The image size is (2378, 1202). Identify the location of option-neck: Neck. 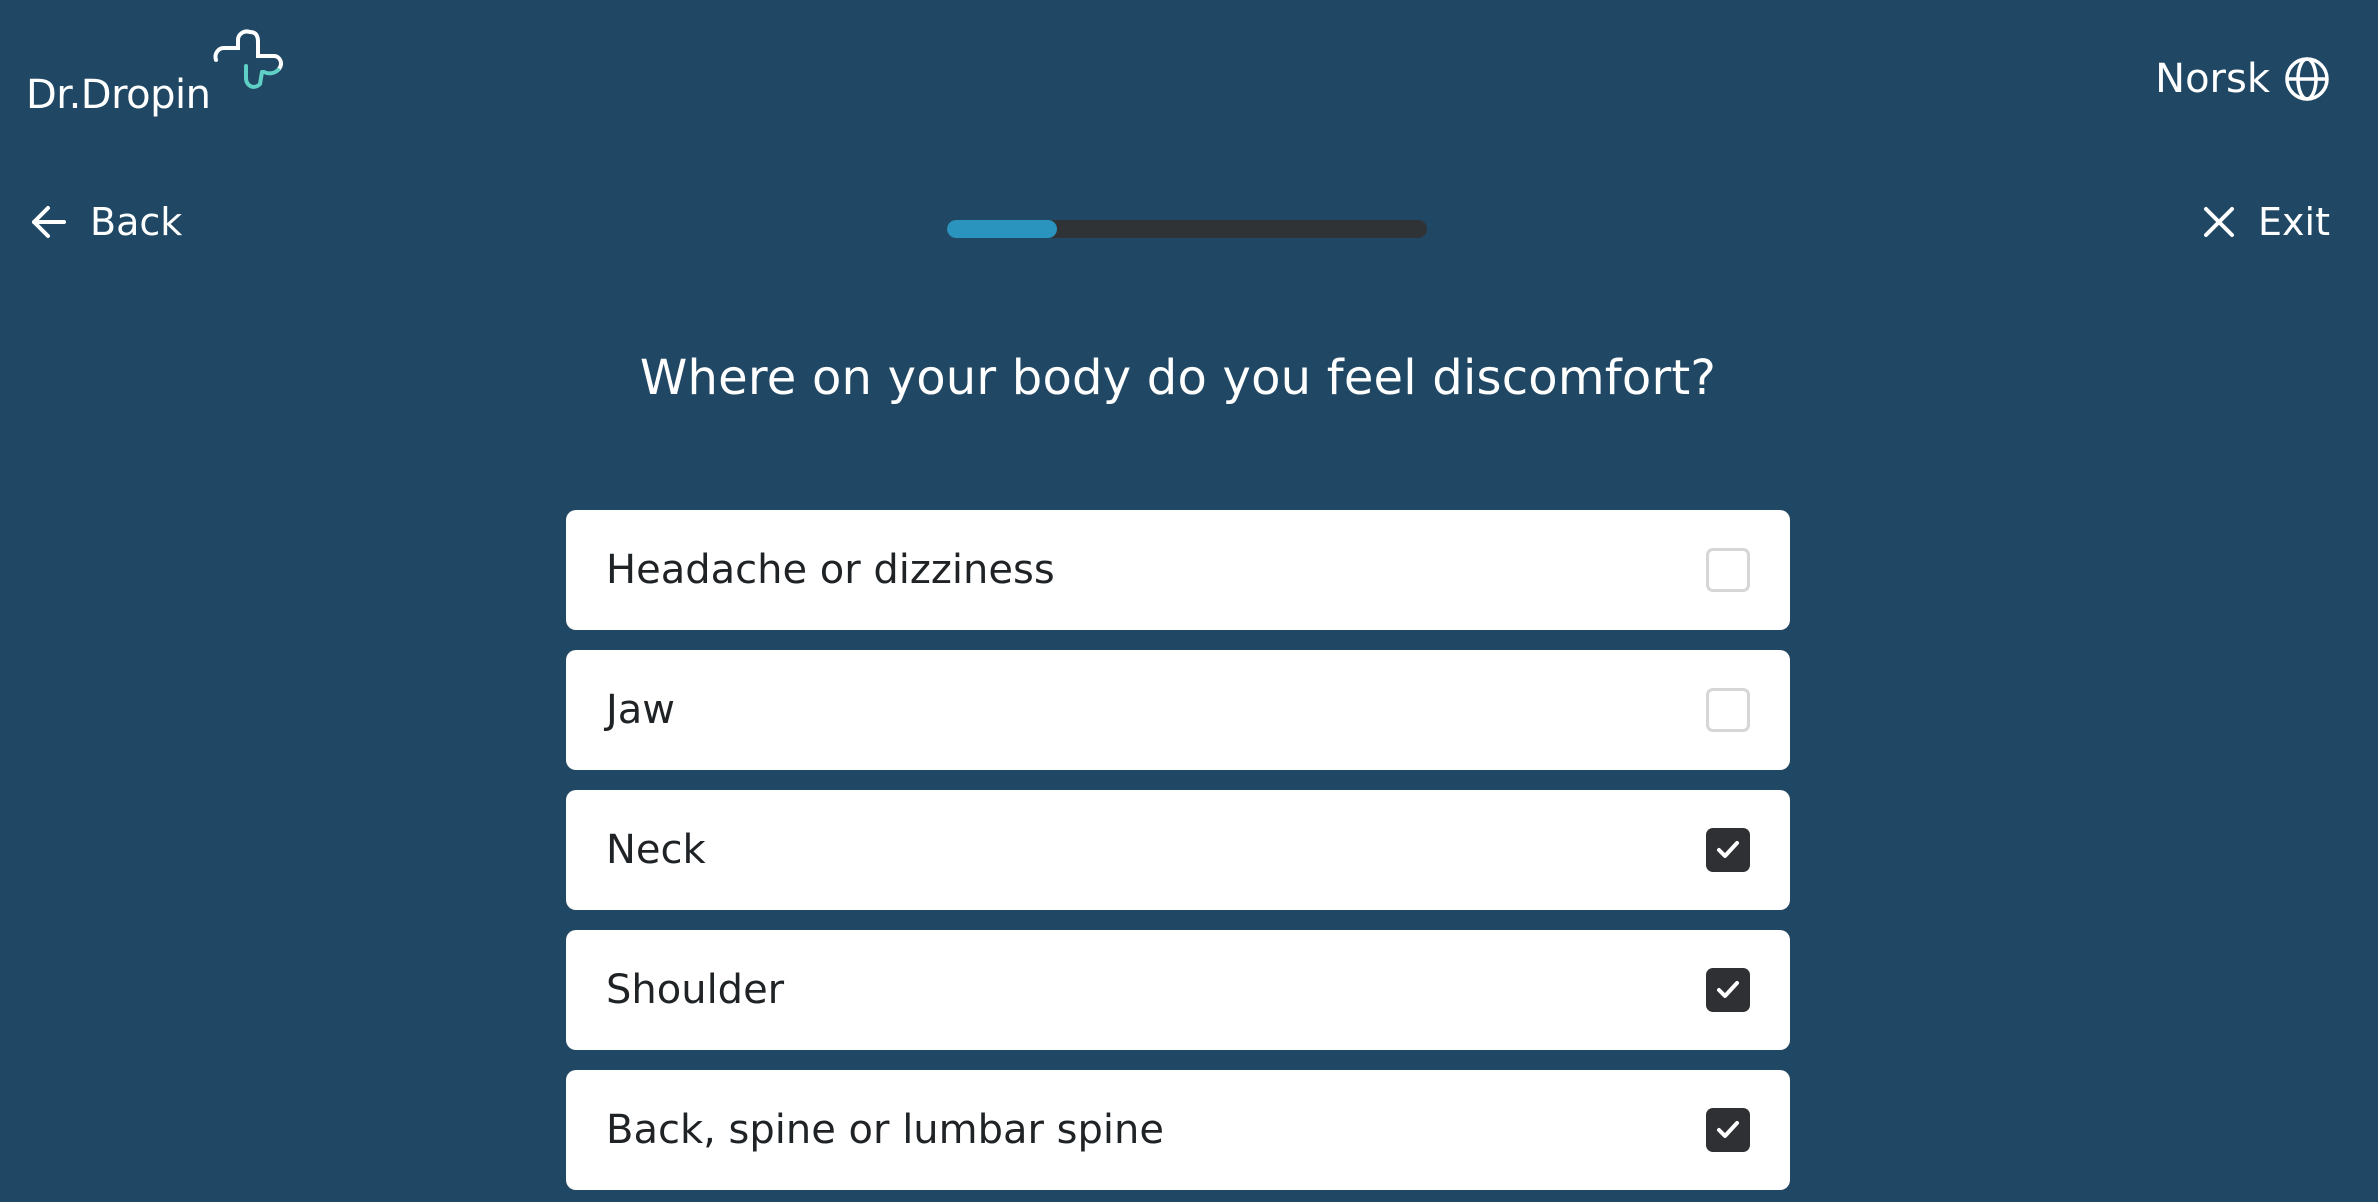
(1178, 850).